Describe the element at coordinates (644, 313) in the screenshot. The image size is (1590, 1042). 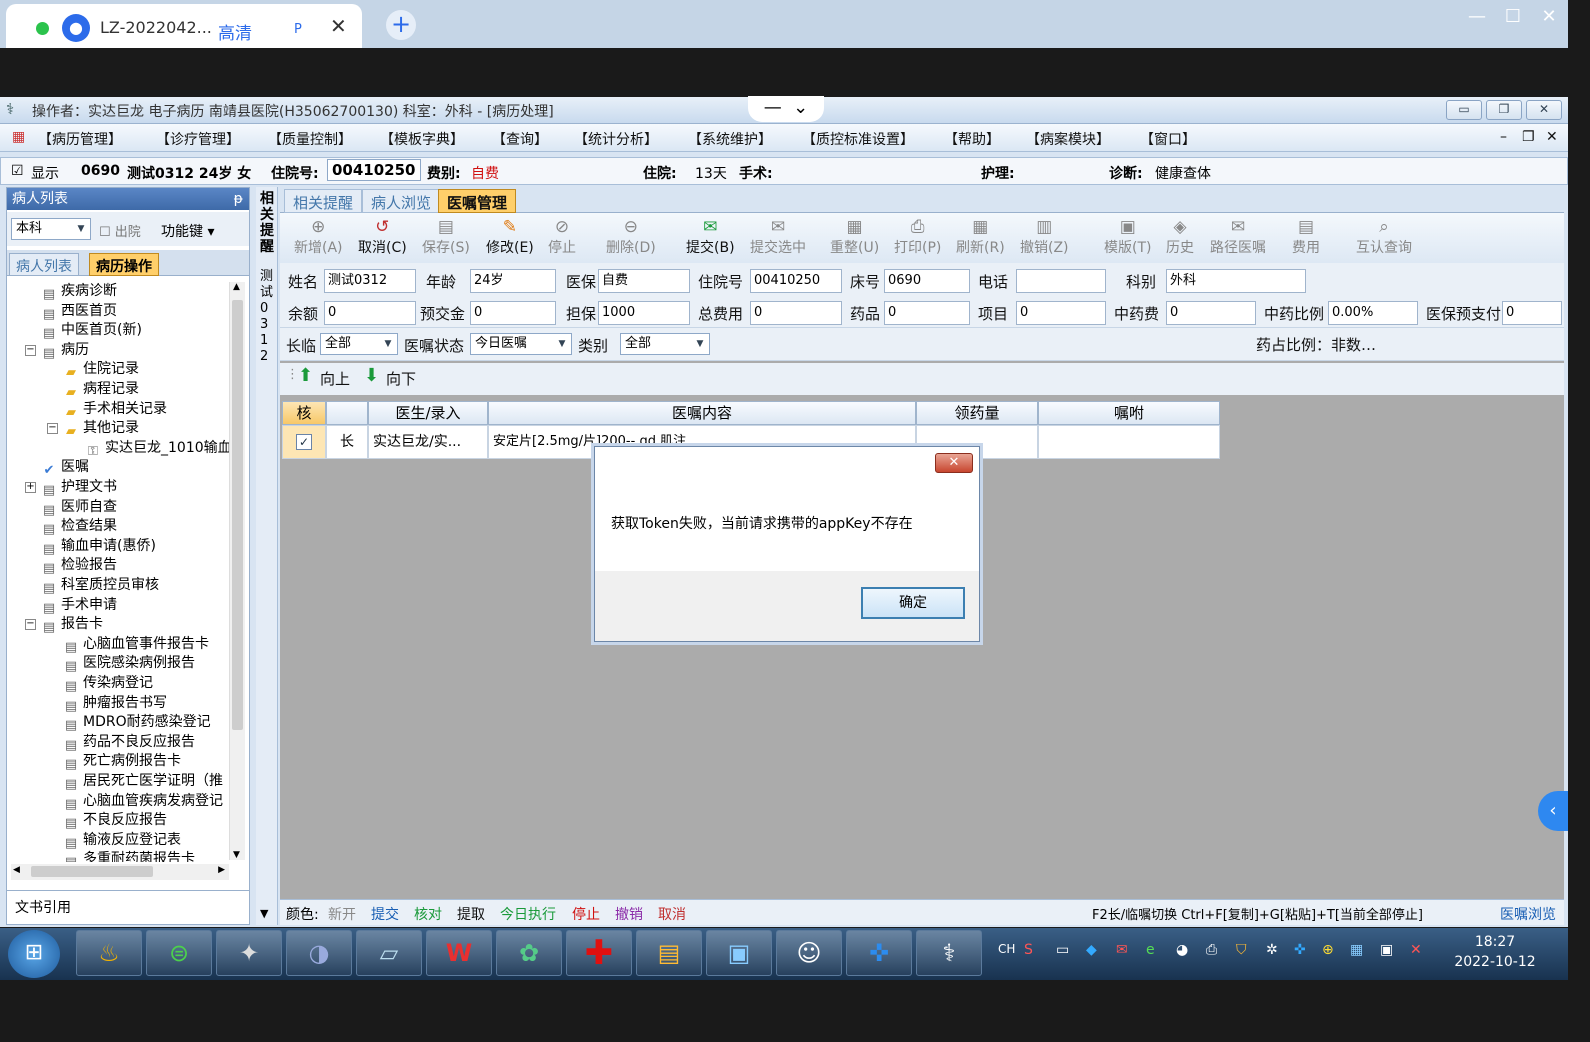
I see `guarantee-field: 1000` at that location.